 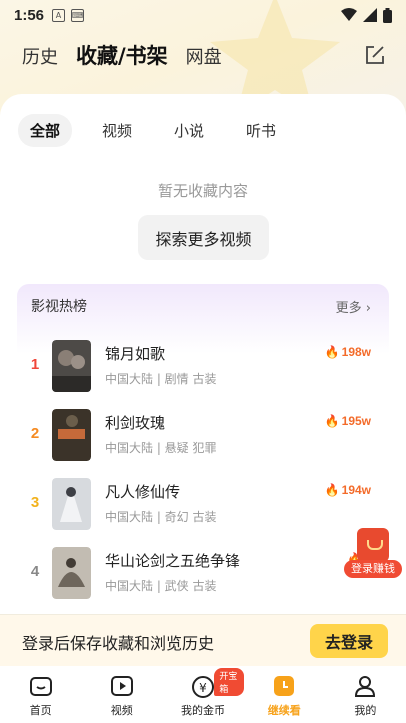 What do you see at coordinates (365, 710) in the screenshot?
I see `nav-label: 我的` at bounding box center [365, 710].